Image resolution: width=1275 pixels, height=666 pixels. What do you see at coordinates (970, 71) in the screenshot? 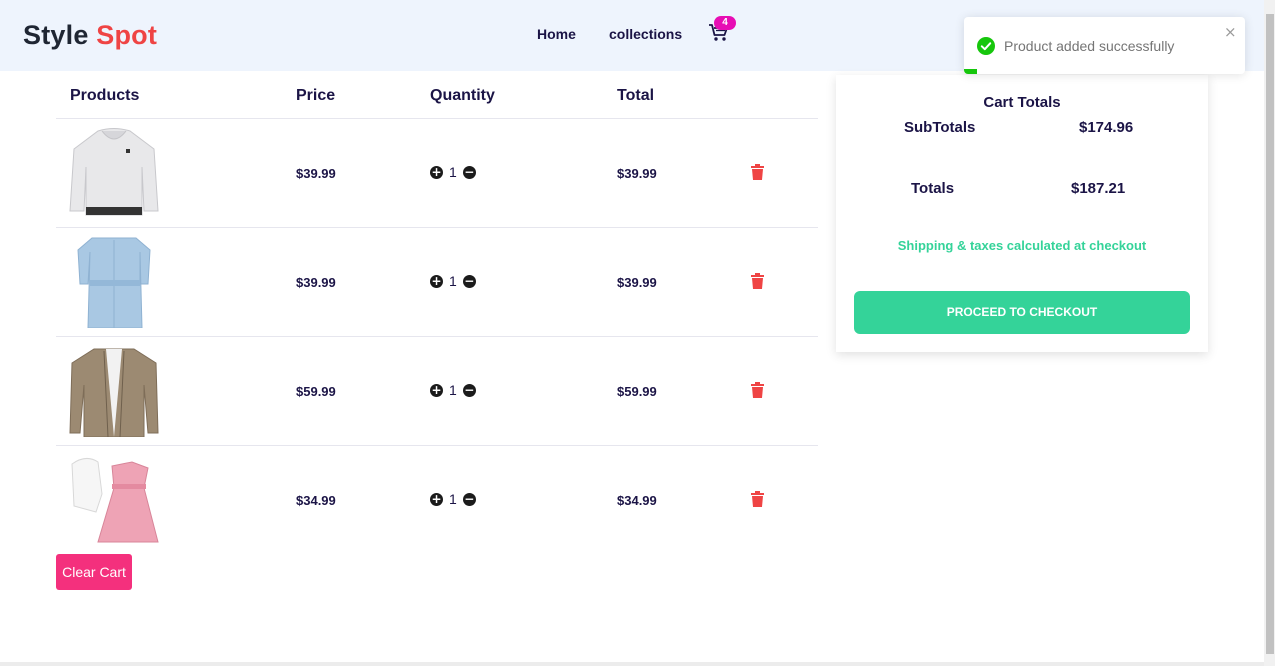
I see `toast-progress-bar` at bounding box center [970, 71].